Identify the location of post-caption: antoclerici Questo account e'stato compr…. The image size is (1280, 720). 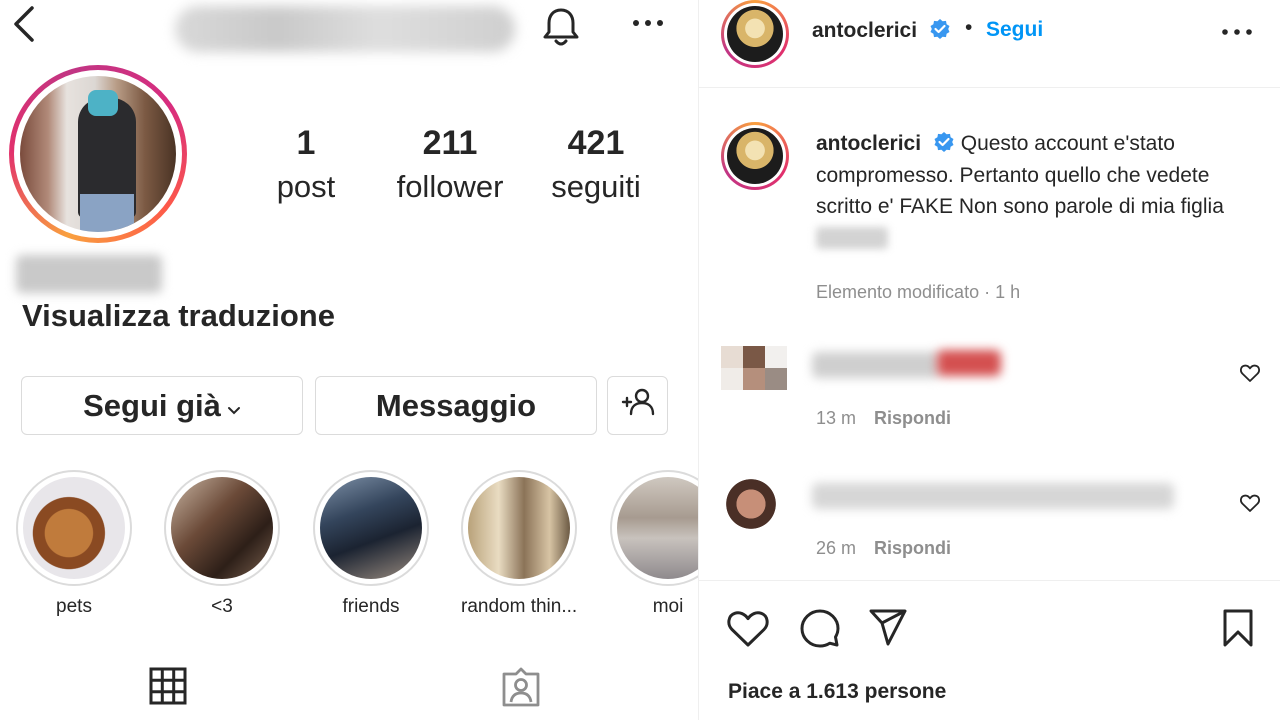
(1036, 191).